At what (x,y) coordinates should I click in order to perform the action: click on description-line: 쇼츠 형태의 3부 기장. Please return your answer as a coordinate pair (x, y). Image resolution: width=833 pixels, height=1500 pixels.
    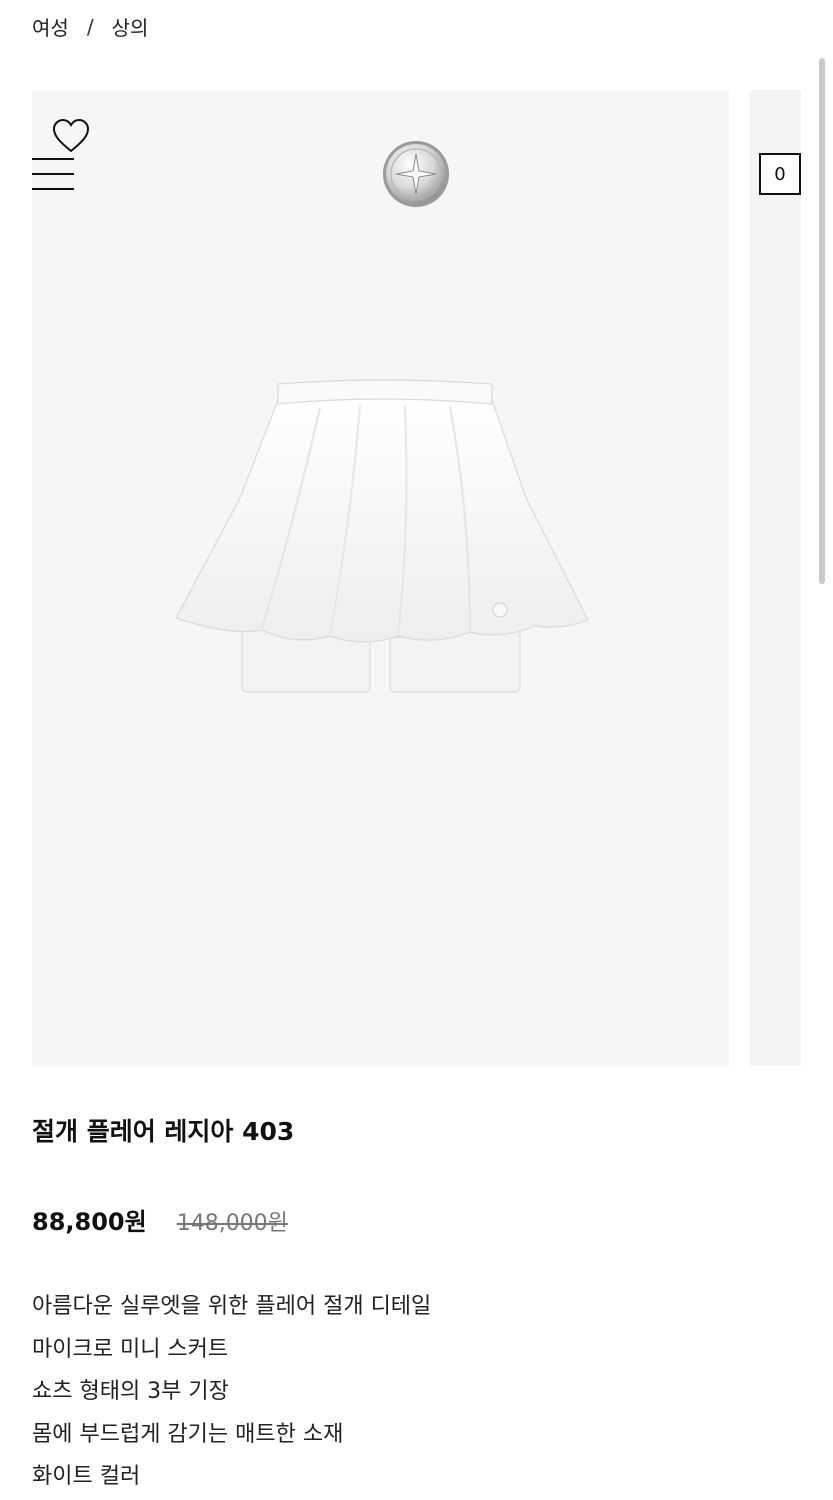
    Looking at the image, I should click on (130, 1391).